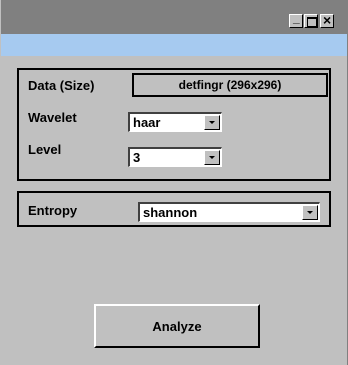 The height and width of the screenshot is (365, 348). I want to click on close-icon: ×, so click(327, 20).